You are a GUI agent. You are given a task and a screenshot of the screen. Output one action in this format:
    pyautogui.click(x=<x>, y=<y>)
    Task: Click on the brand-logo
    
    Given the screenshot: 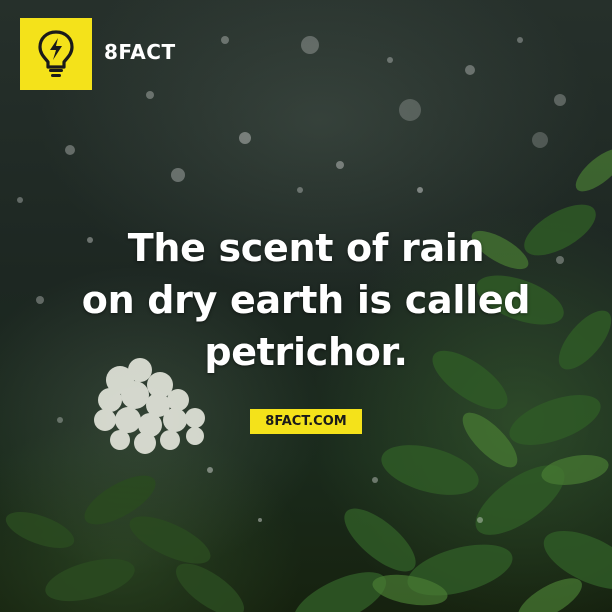 What is the action you would take?
    pyautogui.click(x=56, y=54)
    